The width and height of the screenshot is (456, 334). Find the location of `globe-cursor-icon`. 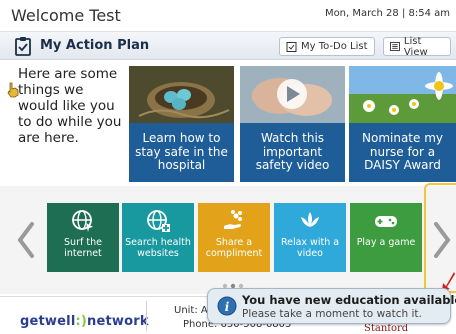

globe-cursor-icon is located at coordinates (82, 221).